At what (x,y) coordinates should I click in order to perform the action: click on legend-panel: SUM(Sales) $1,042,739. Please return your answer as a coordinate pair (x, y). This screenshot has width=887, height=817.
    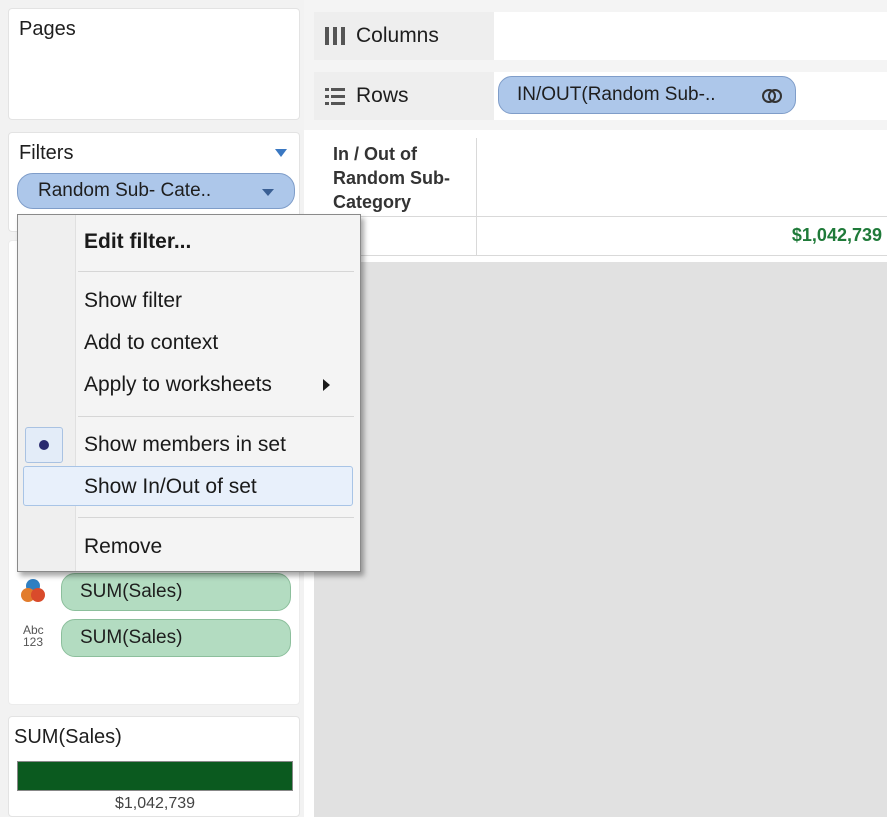
    Looking at the image, I should click on (154, 766).